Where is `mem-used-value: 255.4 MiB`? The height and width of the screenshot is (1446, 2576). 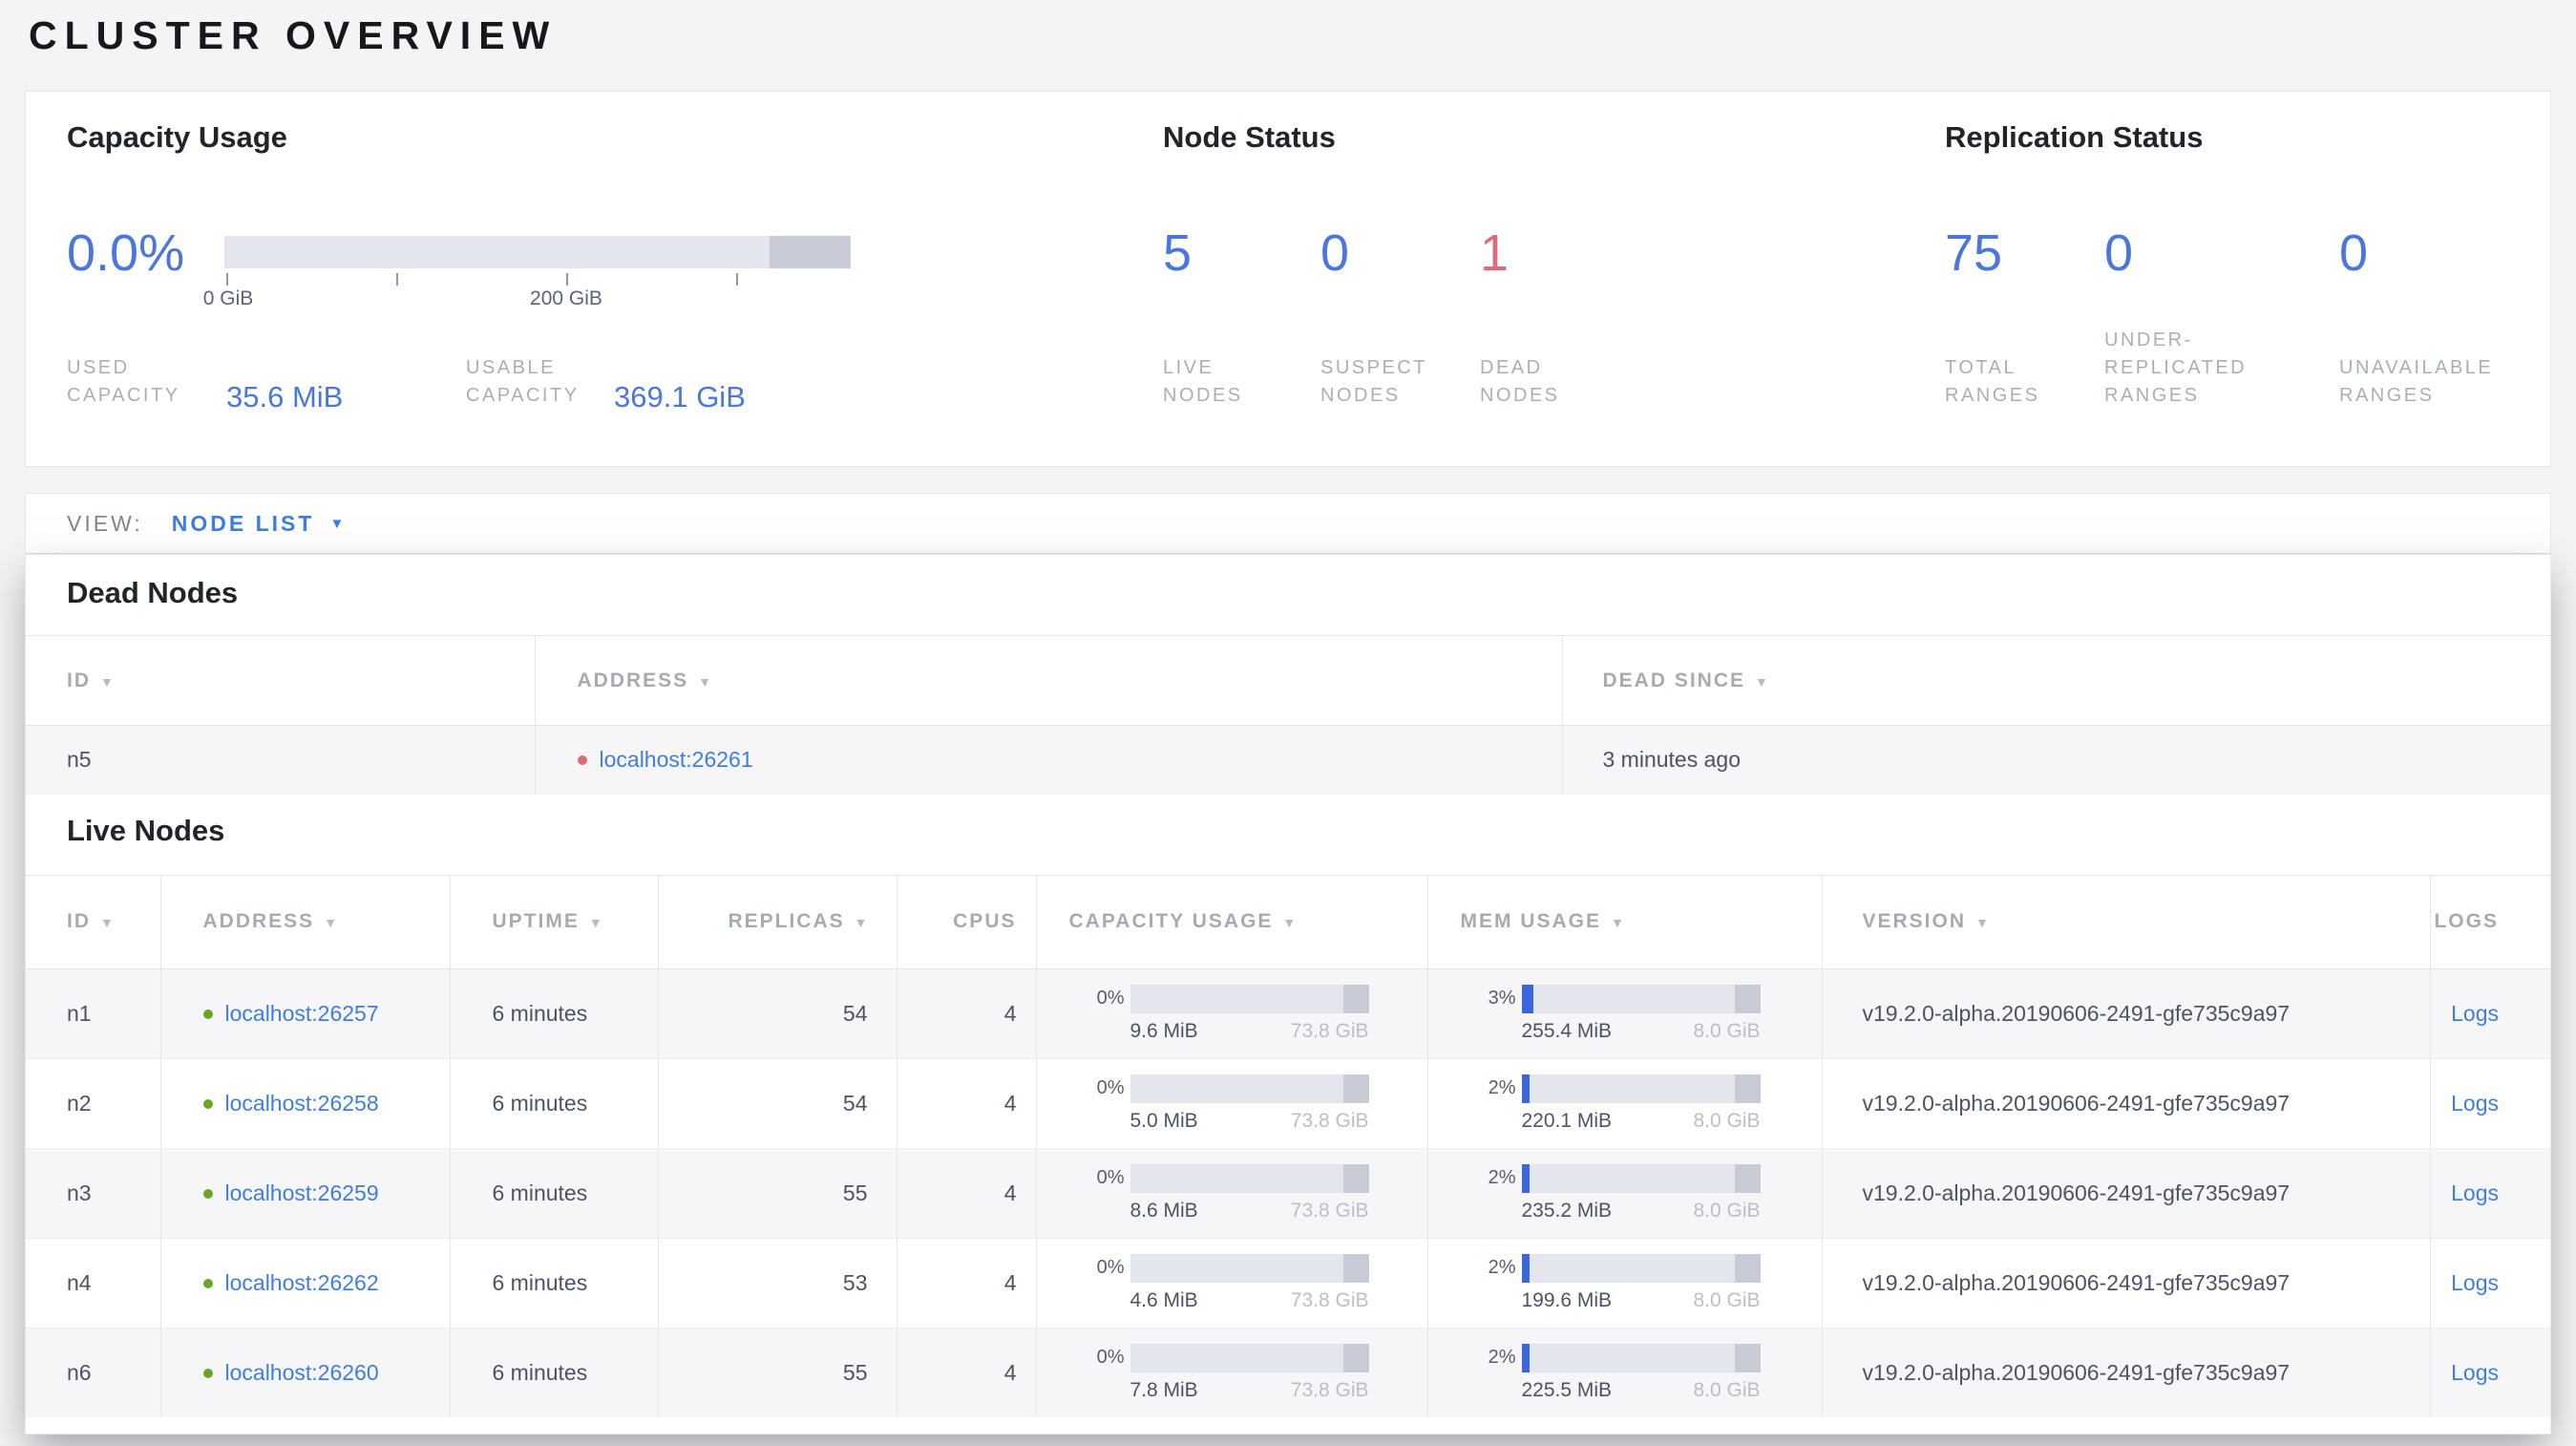
mem-used-value: 255.4 MiB is located at coordinates (1567, 1030).